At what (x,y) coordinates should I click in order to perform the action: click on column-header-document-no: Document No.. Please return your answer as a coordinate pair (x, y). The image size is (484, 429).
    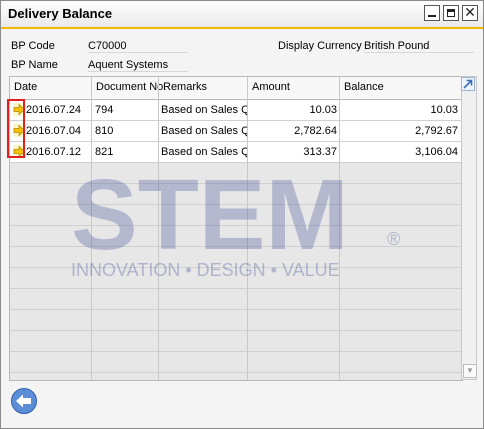
    Looking at the image, I should click on (131, 87).